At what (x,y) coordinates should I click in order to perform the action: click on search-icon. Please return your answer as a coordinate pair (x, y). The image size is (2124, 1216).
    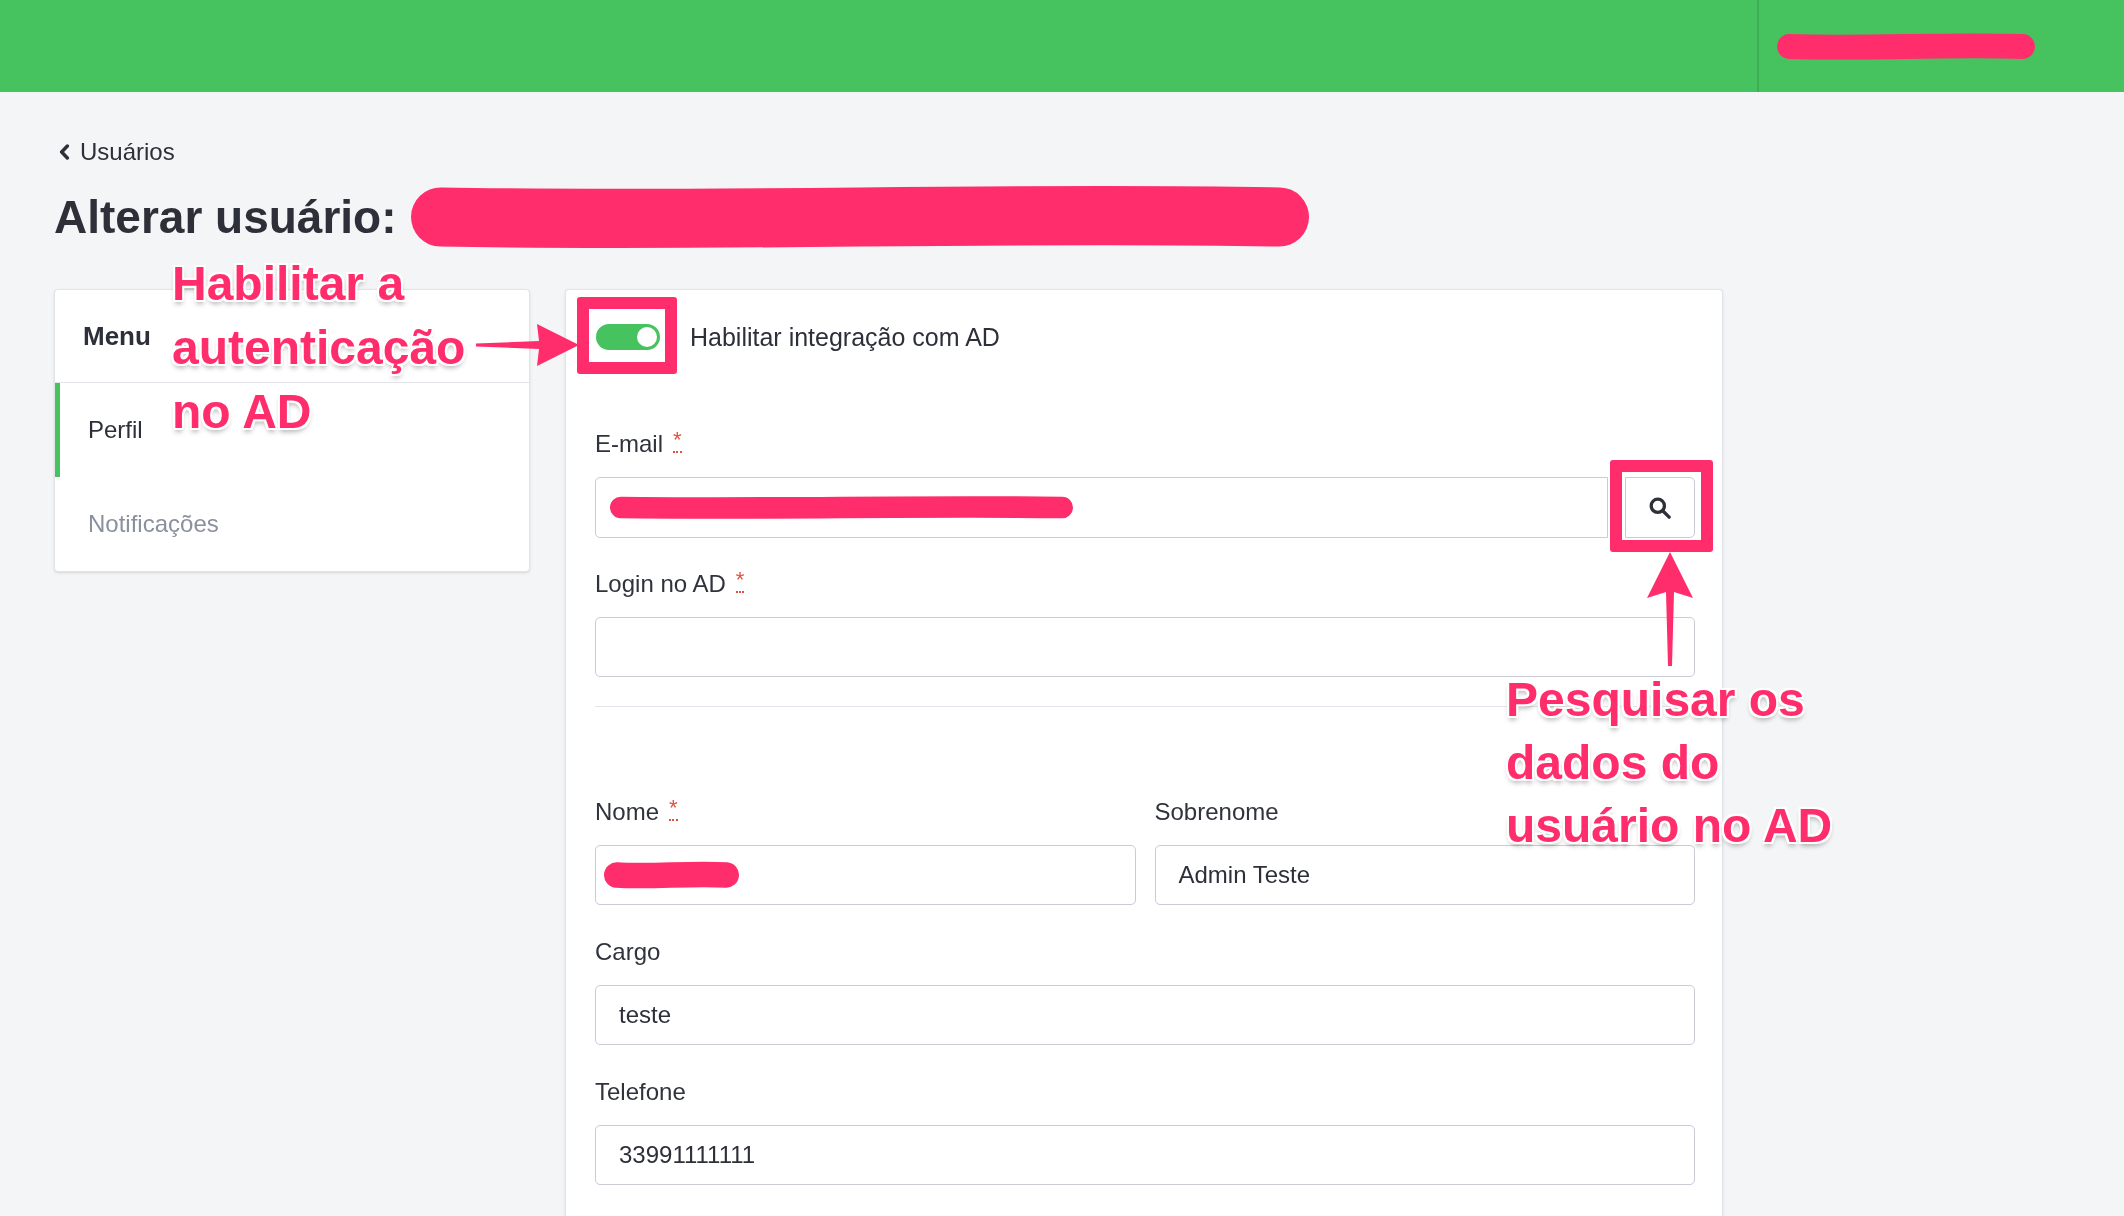
    Looking at the image, I should click on (1660, 507).